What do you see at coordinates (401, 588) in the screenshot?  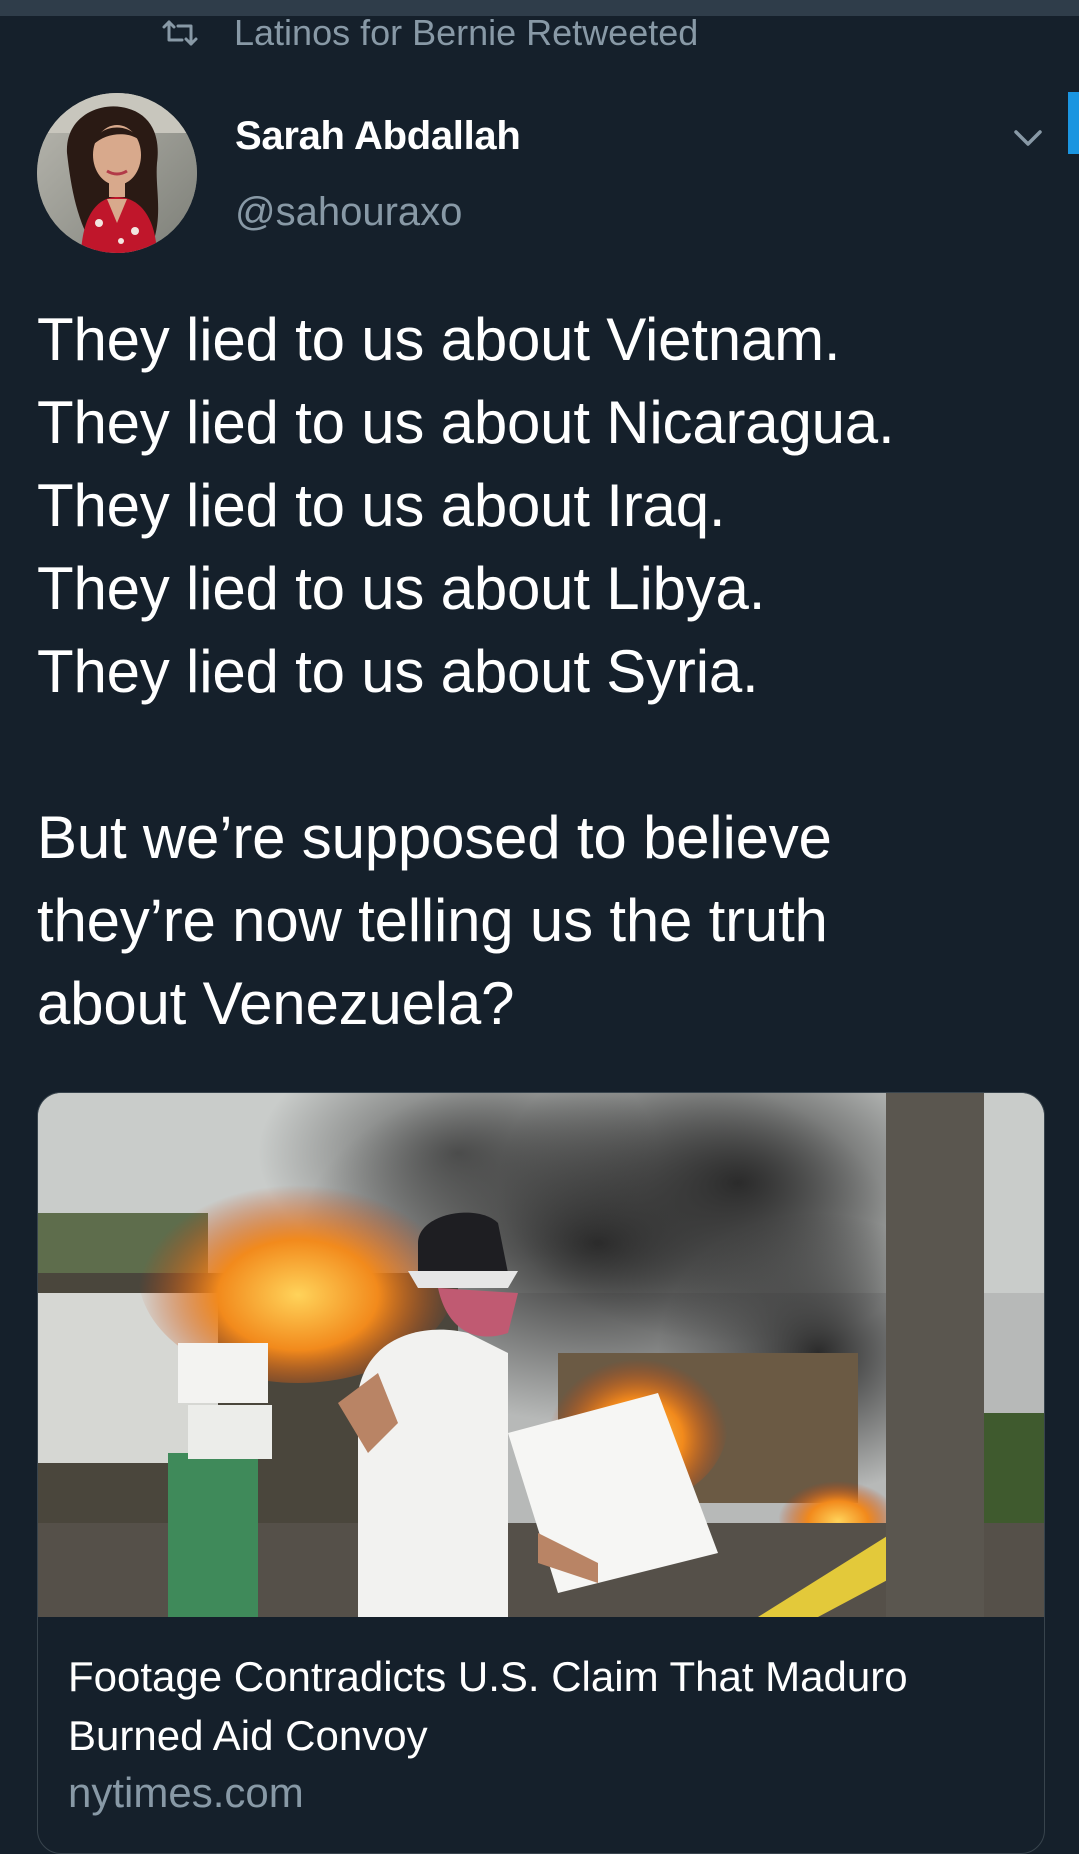 I see `tweet-line: They lied to us about Libya.` at bounding box center [401, 588].